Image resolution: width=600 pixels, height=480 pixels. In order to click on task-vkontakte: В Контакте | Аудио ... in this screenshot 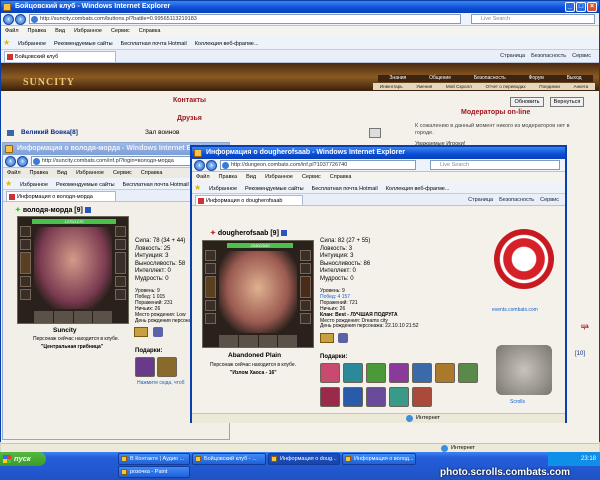, I will do `click(154, 459)`.